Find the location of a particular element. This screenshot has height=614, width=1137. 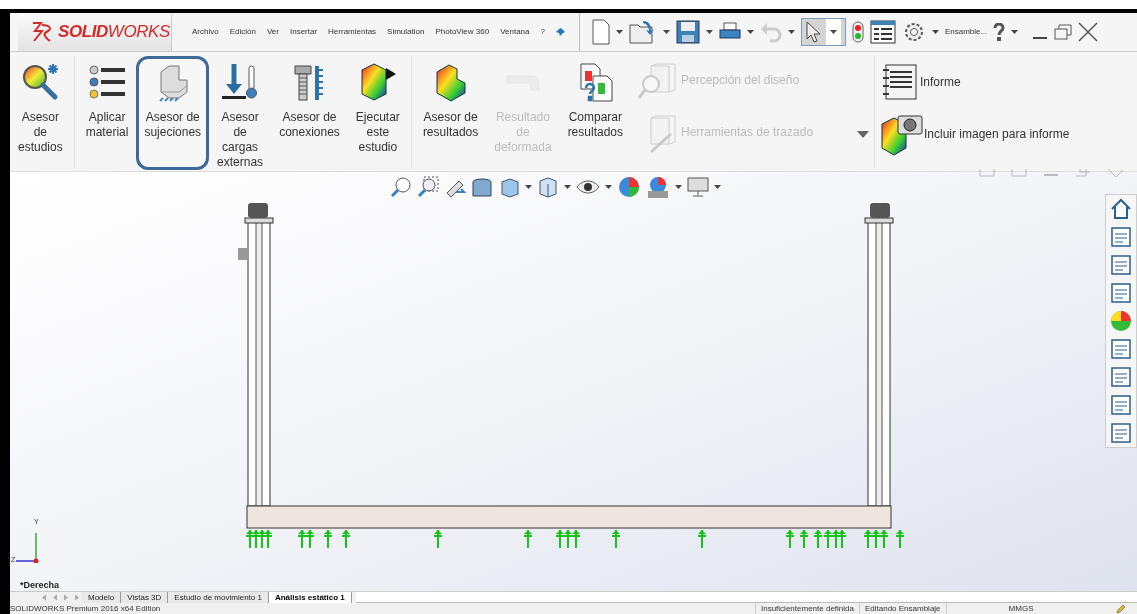

notebook-icon is located at coordinates (900, 82).